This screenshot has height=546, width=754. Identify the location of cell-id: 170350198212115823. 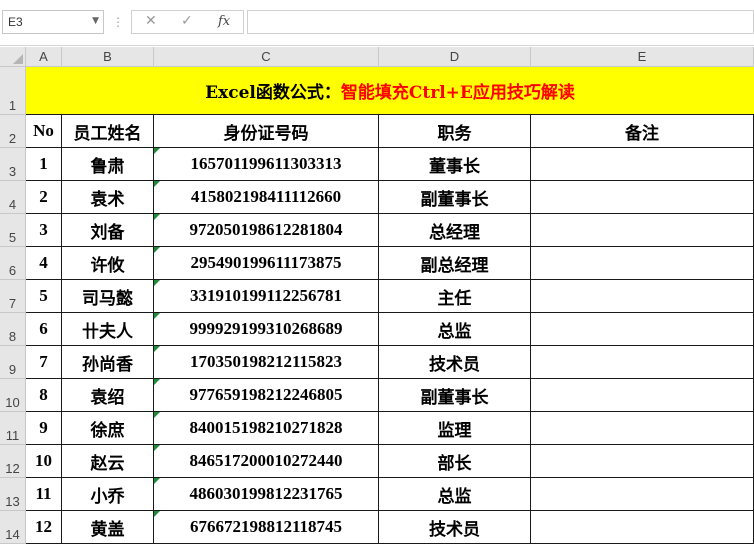
(266, 362).